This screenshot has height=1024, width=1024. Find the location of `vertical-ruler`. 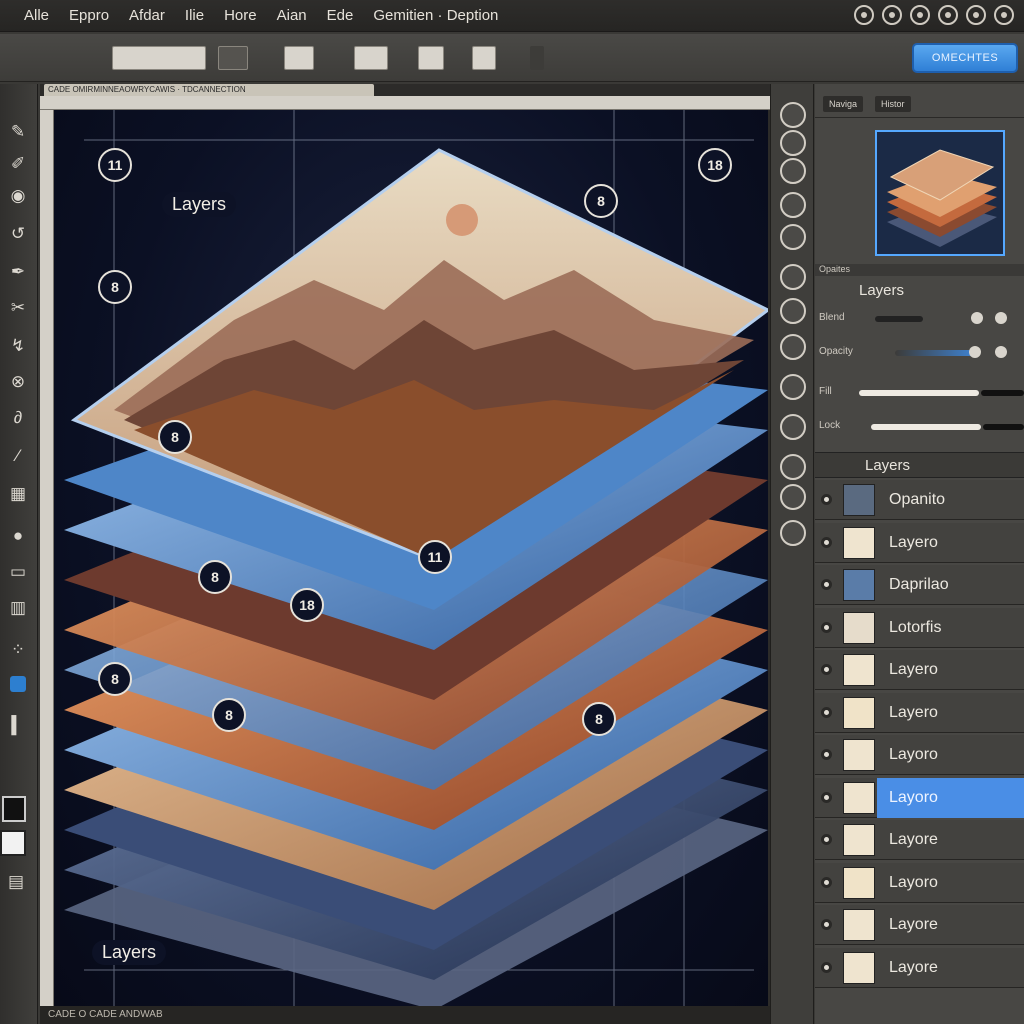

vertical-ruler is located at coordinates (47, 559).